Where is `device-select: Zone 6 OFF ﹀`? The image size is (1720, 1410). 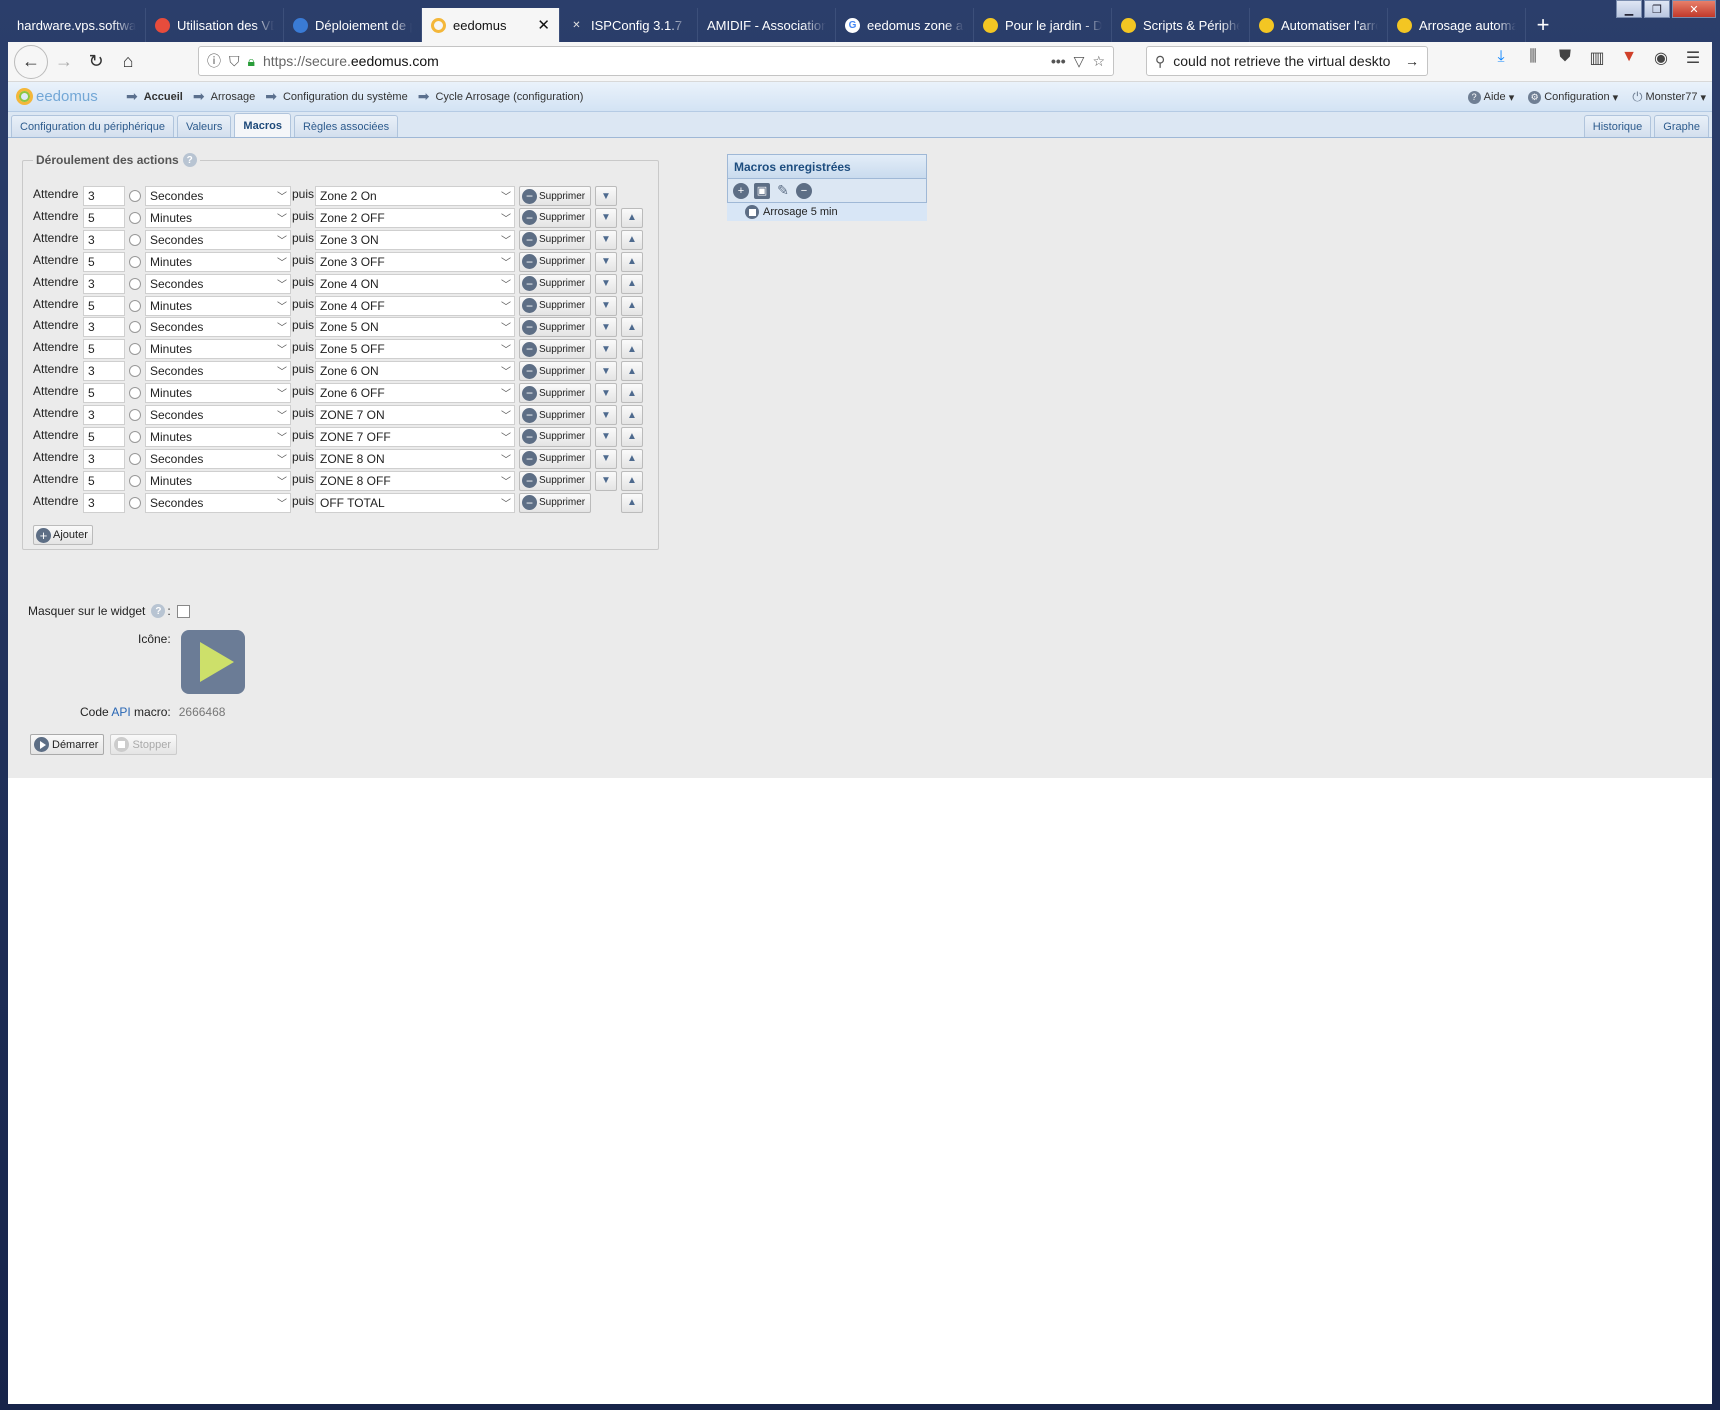 device-select: Zone 6 OFF ﹀ is located at coordinates (415, 393).